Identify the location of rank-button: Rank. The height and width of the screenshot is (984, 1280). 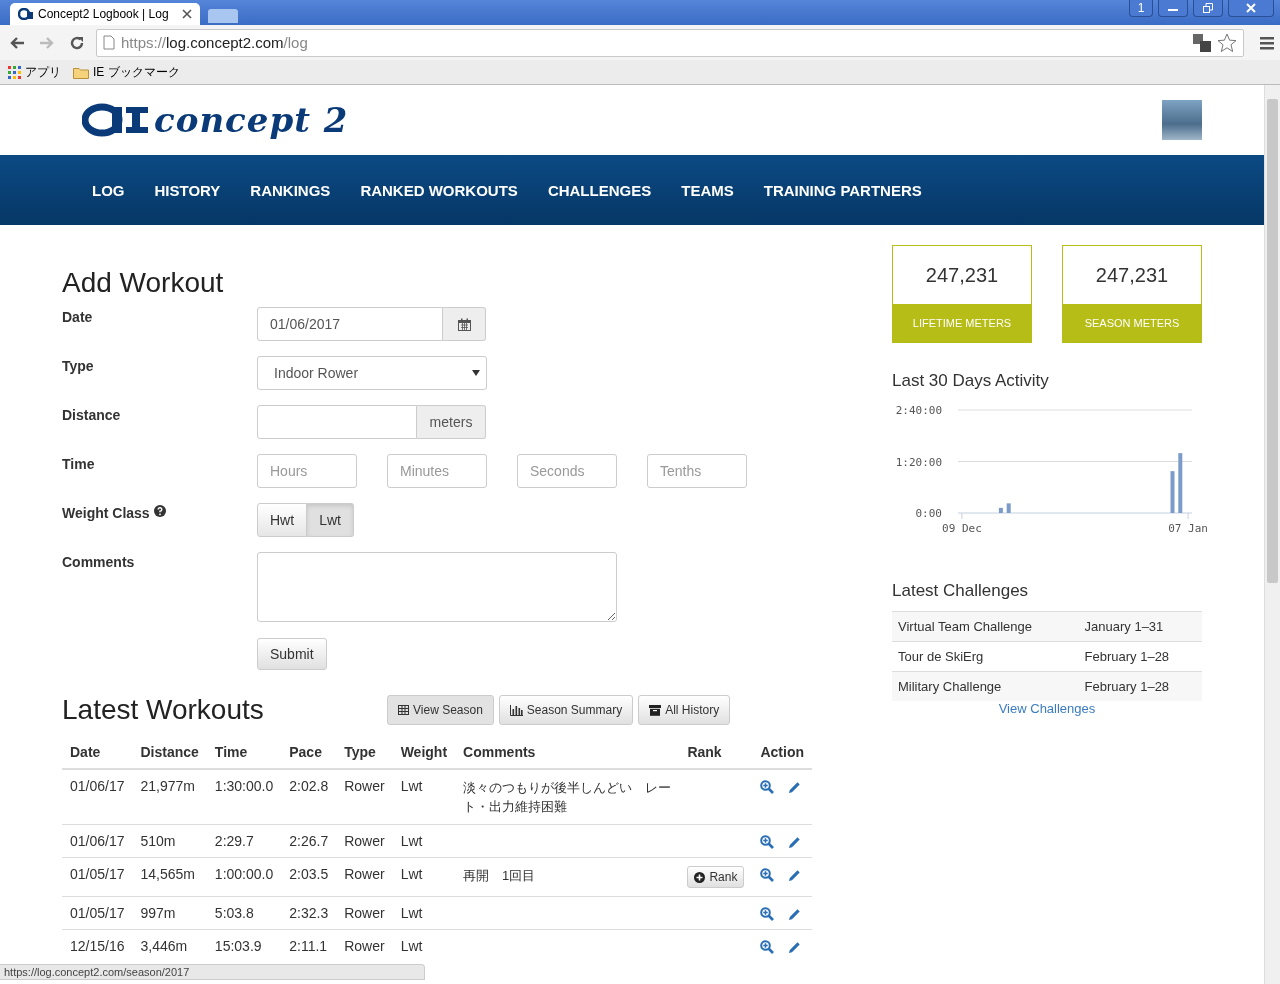
(716, 877).